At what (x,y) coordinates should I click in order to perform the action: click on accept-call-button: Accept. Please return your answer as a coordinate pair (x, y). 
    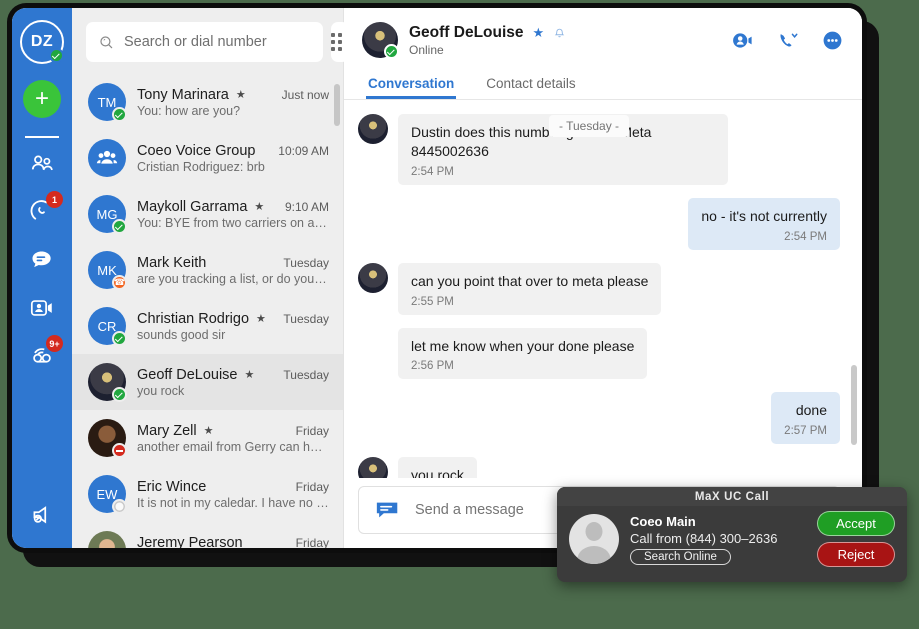
    Looking at the image, I should click on (856, 523).